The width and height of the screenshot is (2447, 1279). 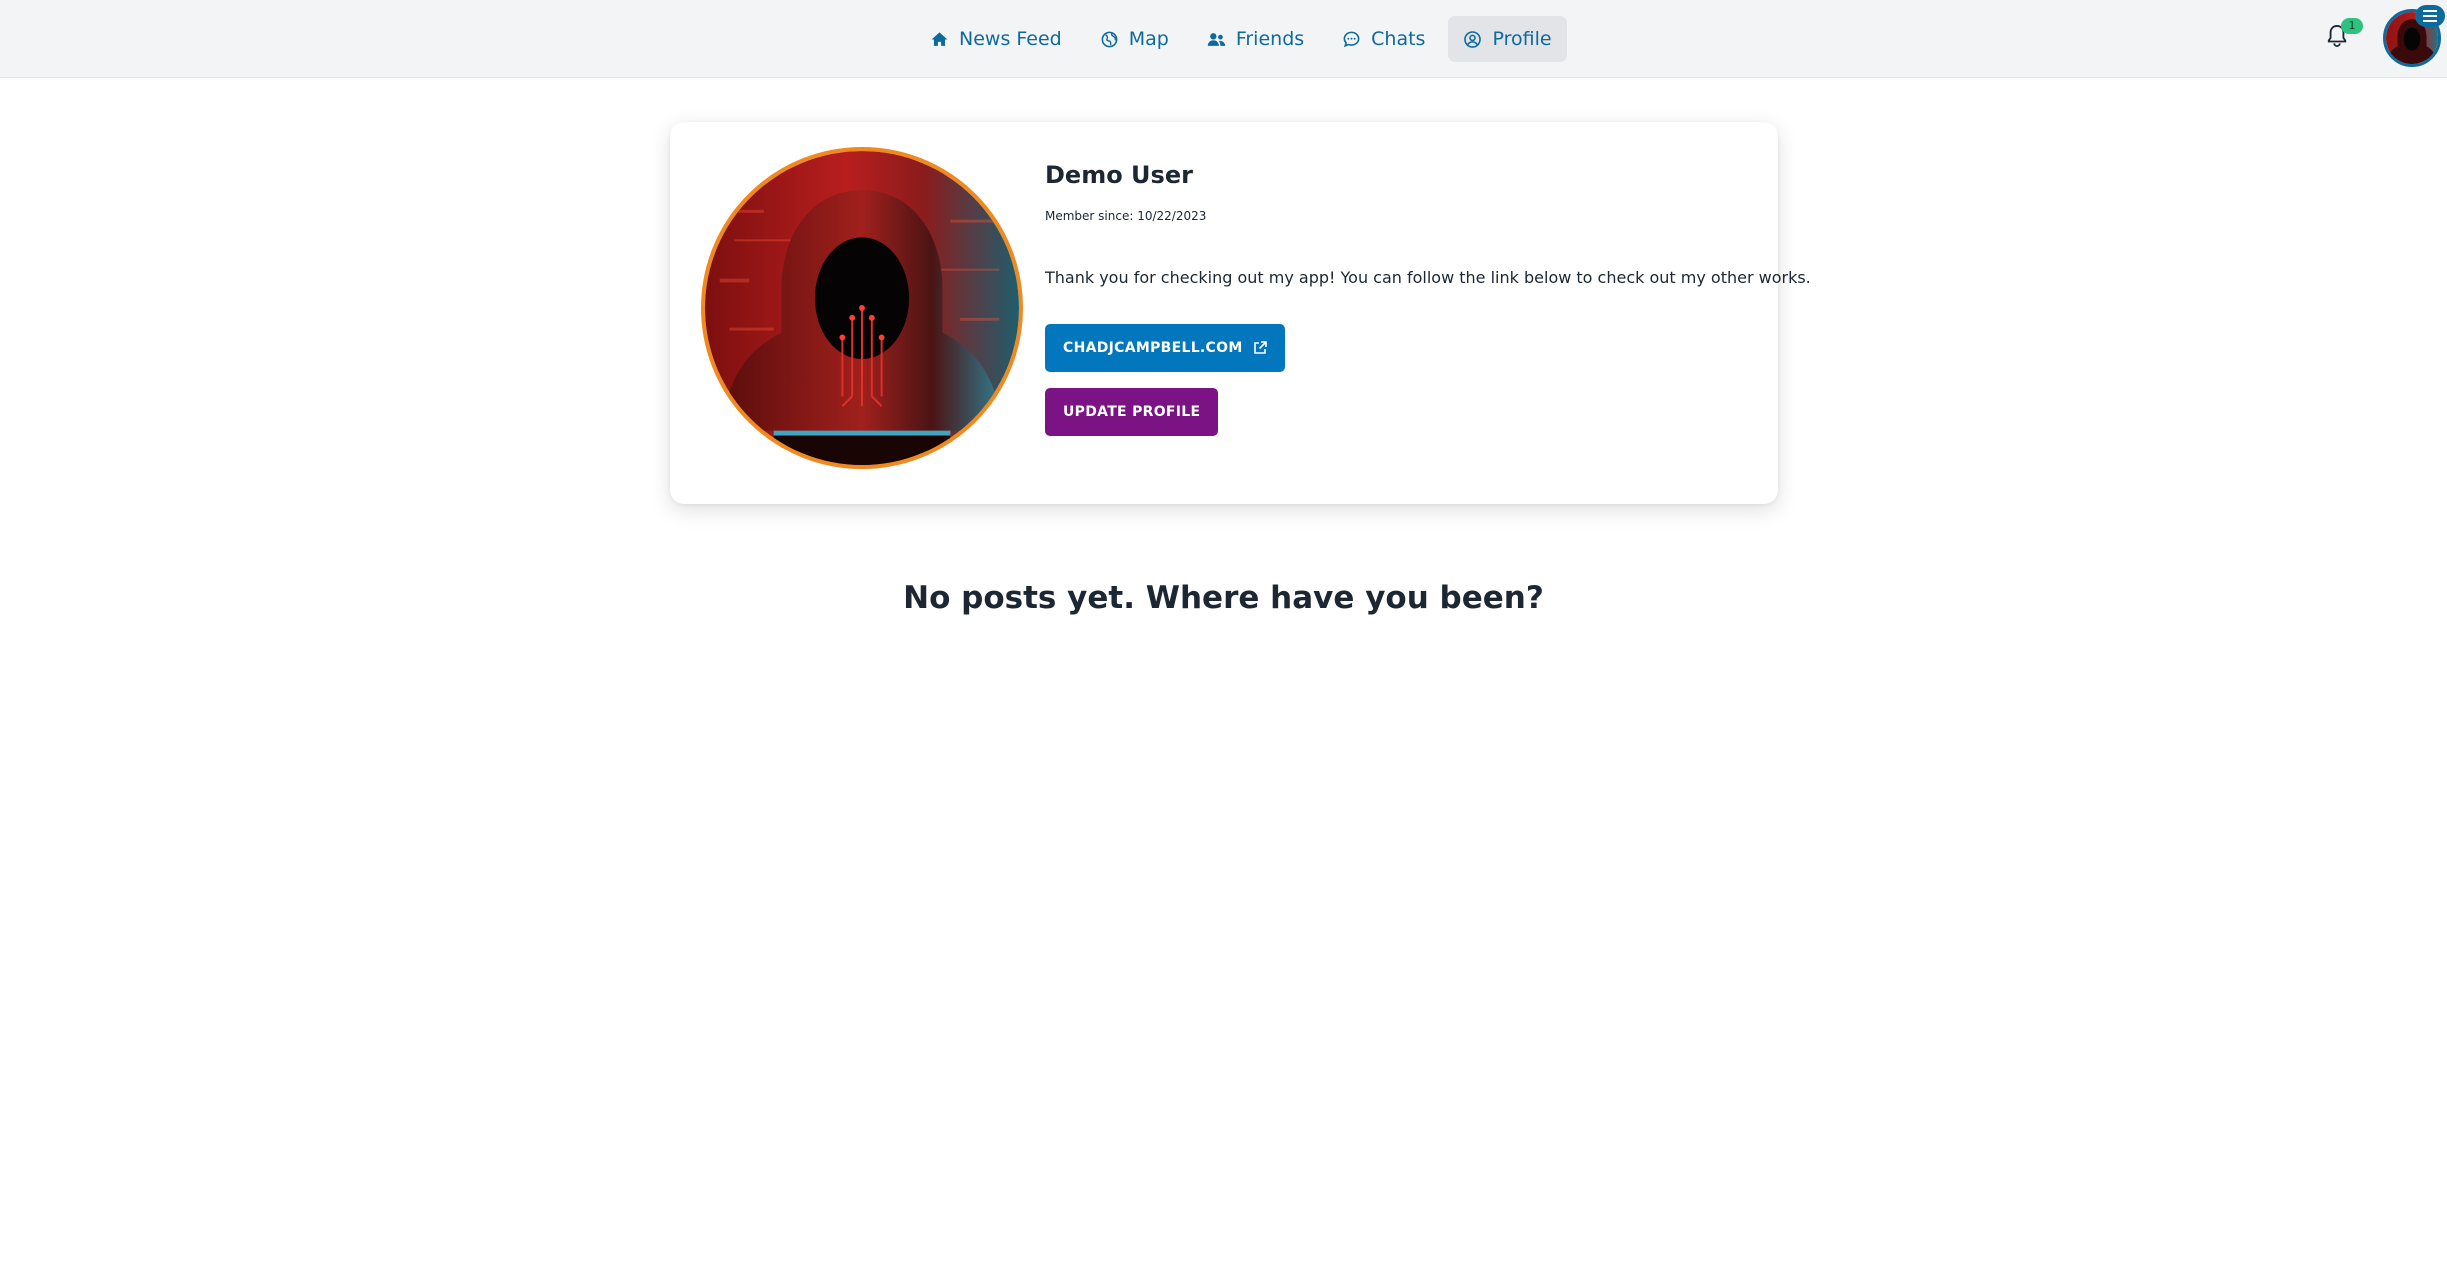 What do you see at coordinates (1153, 348) in the screenshot?
I see `website-button-label: CHADJCAMPBELL.COM` at bounding box center [1153, 348].